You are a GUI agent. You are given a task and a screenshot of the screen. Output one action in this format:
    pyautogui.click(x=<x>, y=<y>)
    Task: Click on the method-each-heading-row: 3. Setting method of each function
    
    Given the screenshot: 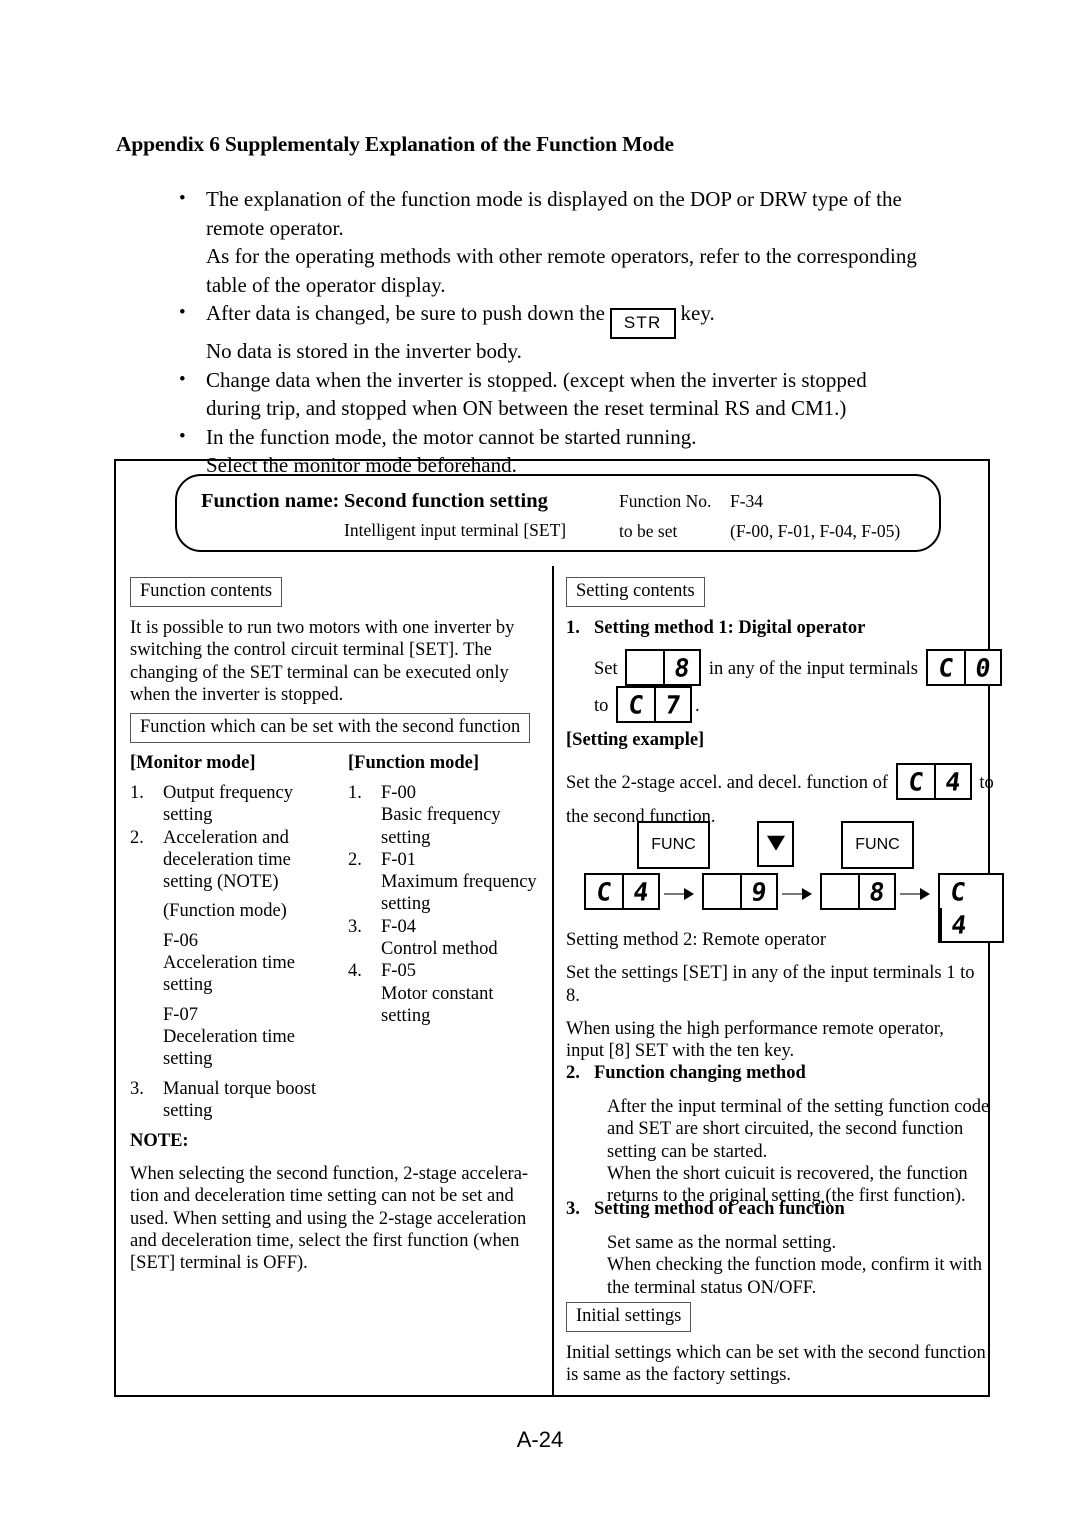 What is the action you would take?
    pyautogui.click(x=782, y=1209)
    